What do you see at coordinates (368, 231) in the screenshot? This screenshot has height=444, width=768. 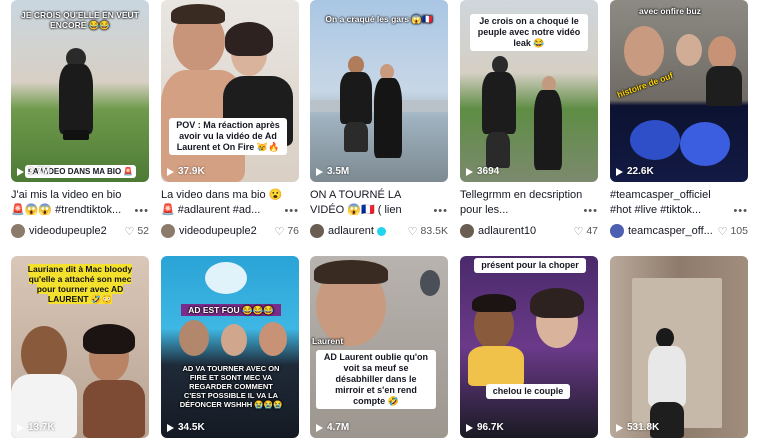 I see `username: adlaurent` at bounding box center [368, 231].